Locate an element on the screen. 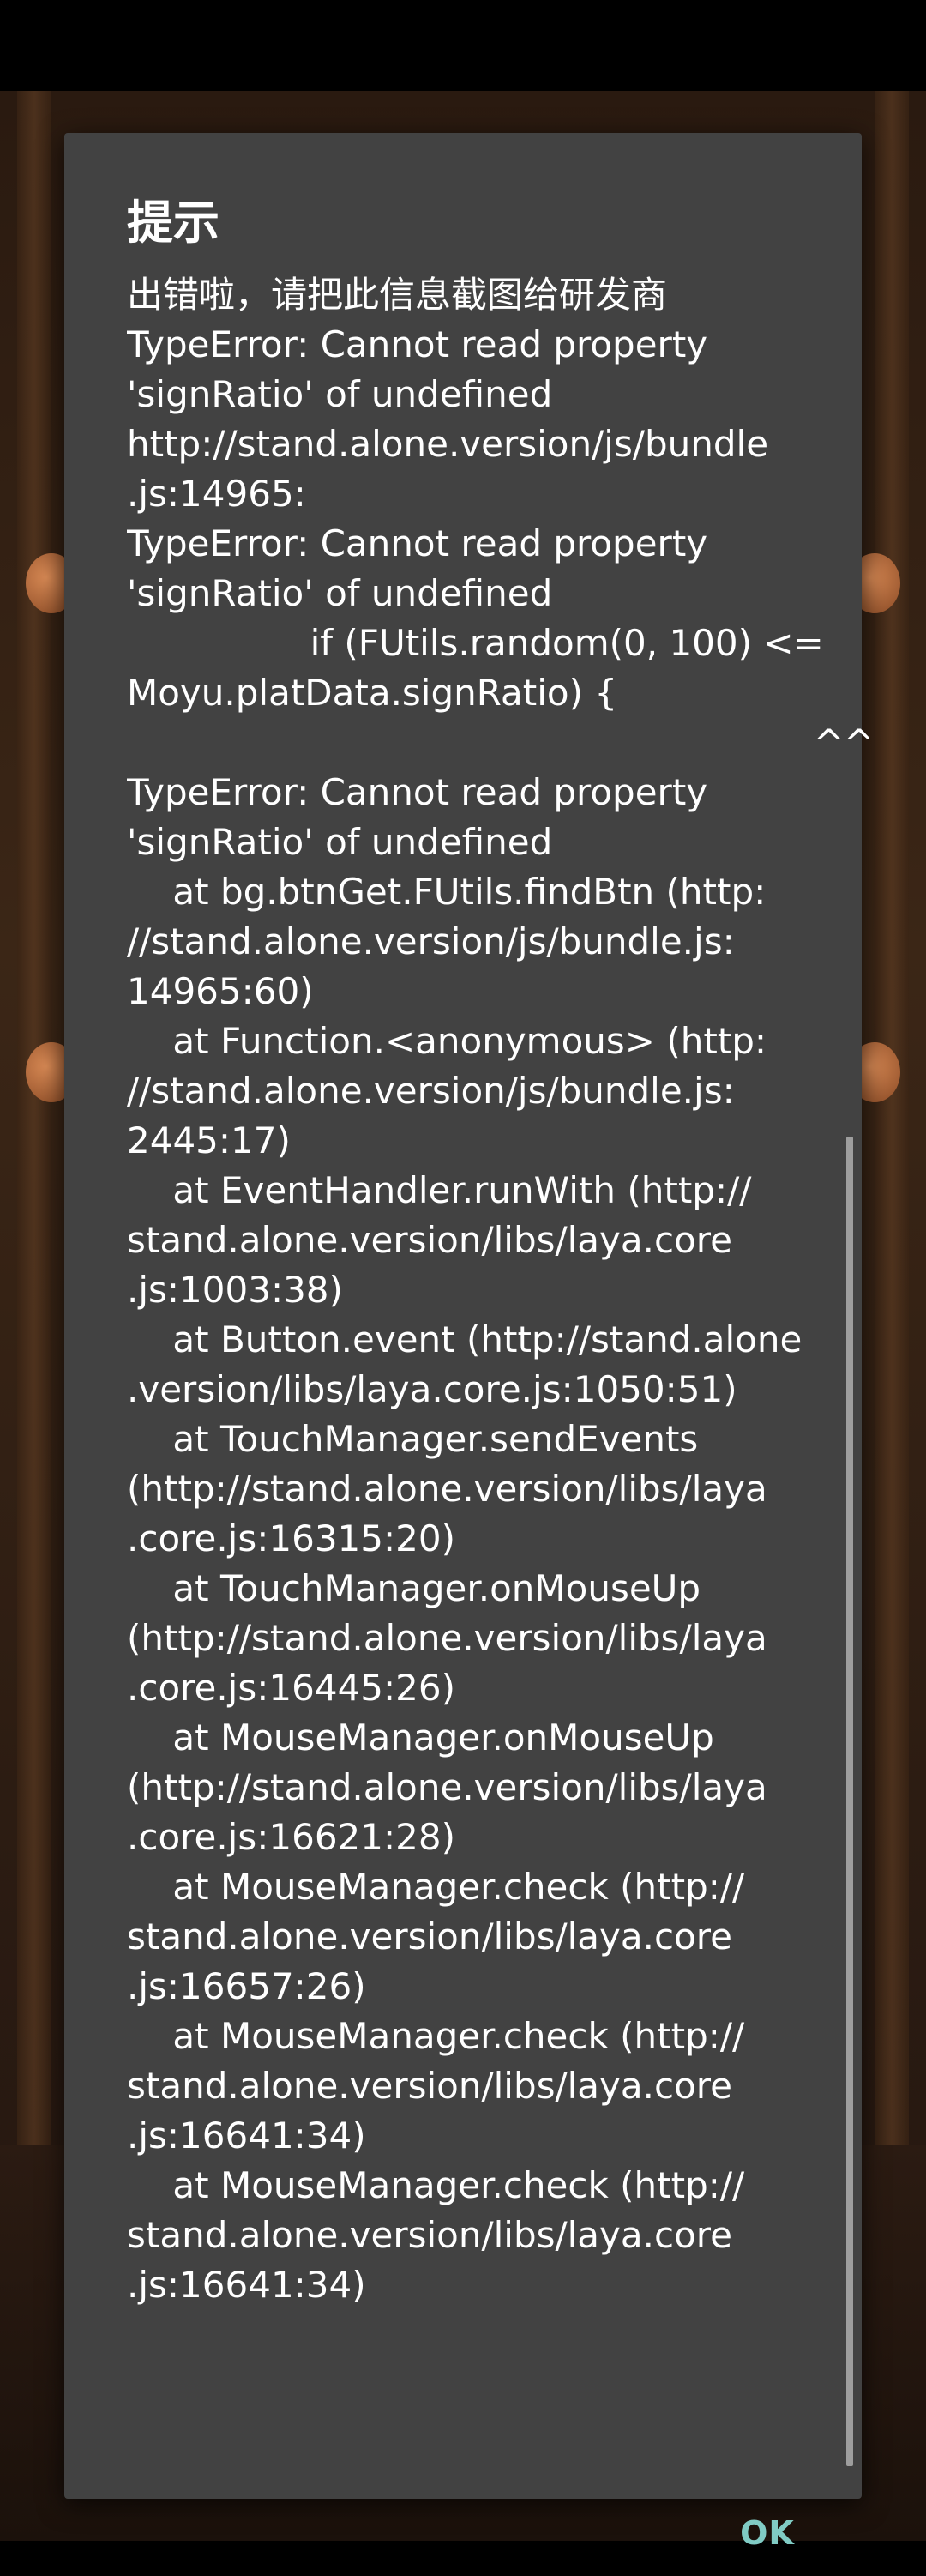  dialog-title: 提示 is located at coordinates (173, 223).